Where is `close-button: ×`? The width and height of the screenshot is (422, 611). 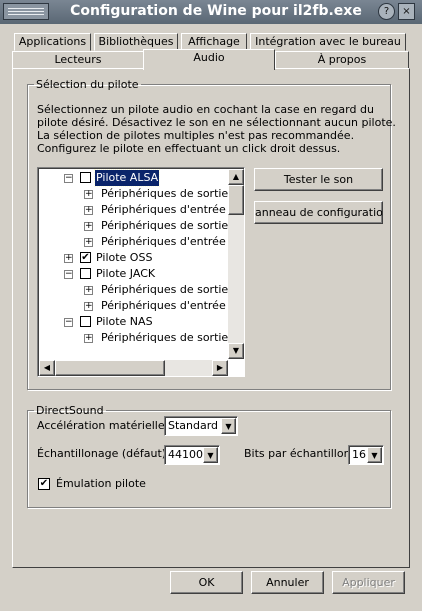 close-button: × is located at coordinates (406, 11).